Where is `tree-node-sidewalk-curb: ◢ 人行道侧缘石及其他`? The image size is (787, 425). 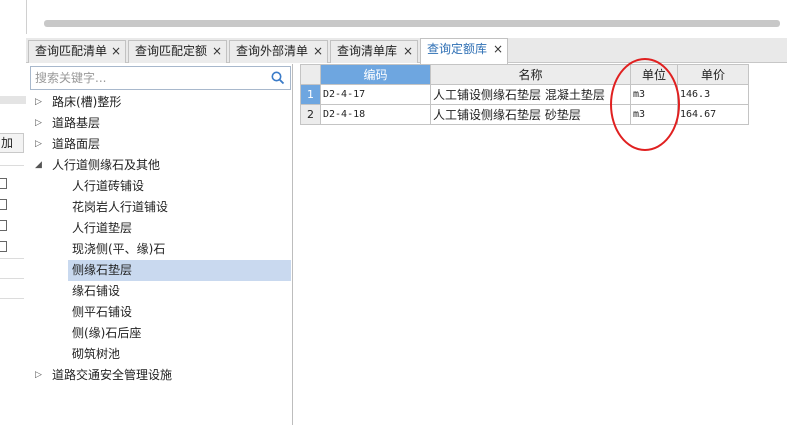
tree-node-sidewalk-curb: ◢ 人行道侧缘石及其他 is located at coordinates (159, 165).